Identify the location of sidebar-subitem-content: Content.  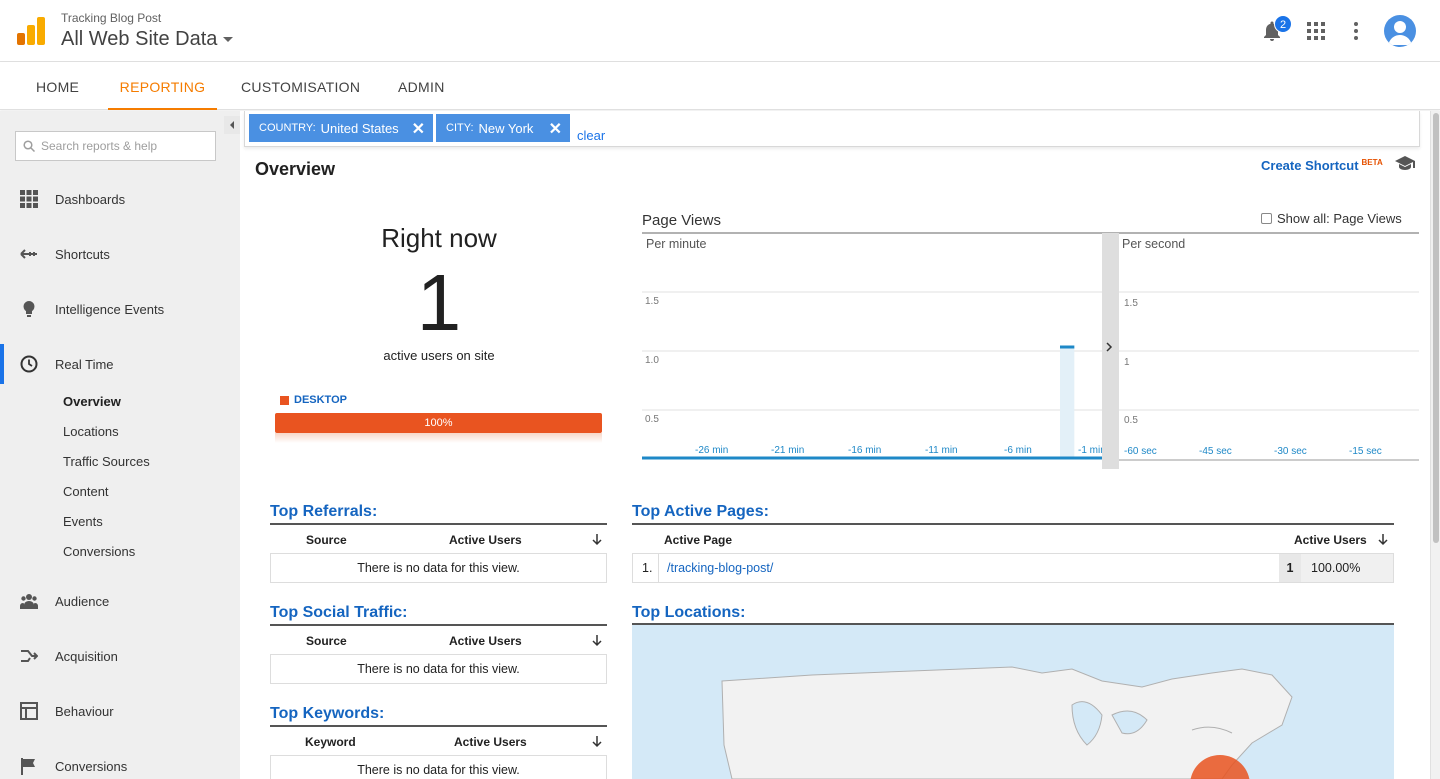
(86, 491).